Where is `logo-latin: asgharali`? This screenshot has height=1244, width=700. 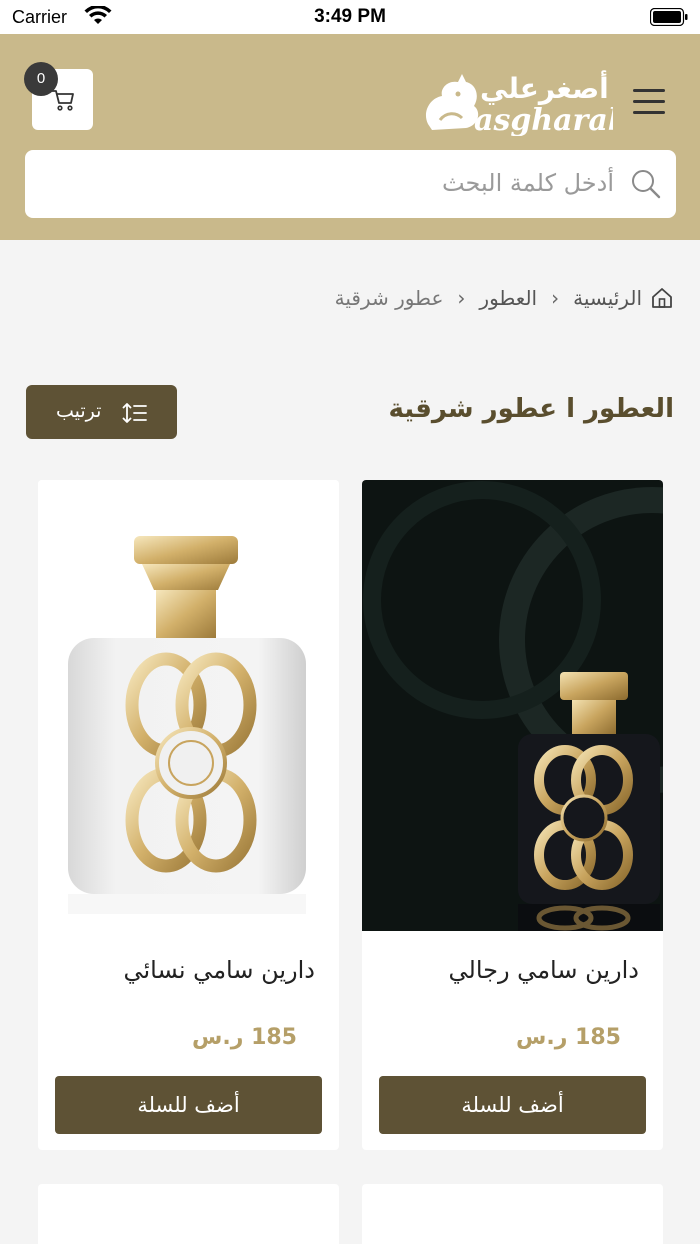
logo-latin: asgharali is located at coordinates (543, 119).